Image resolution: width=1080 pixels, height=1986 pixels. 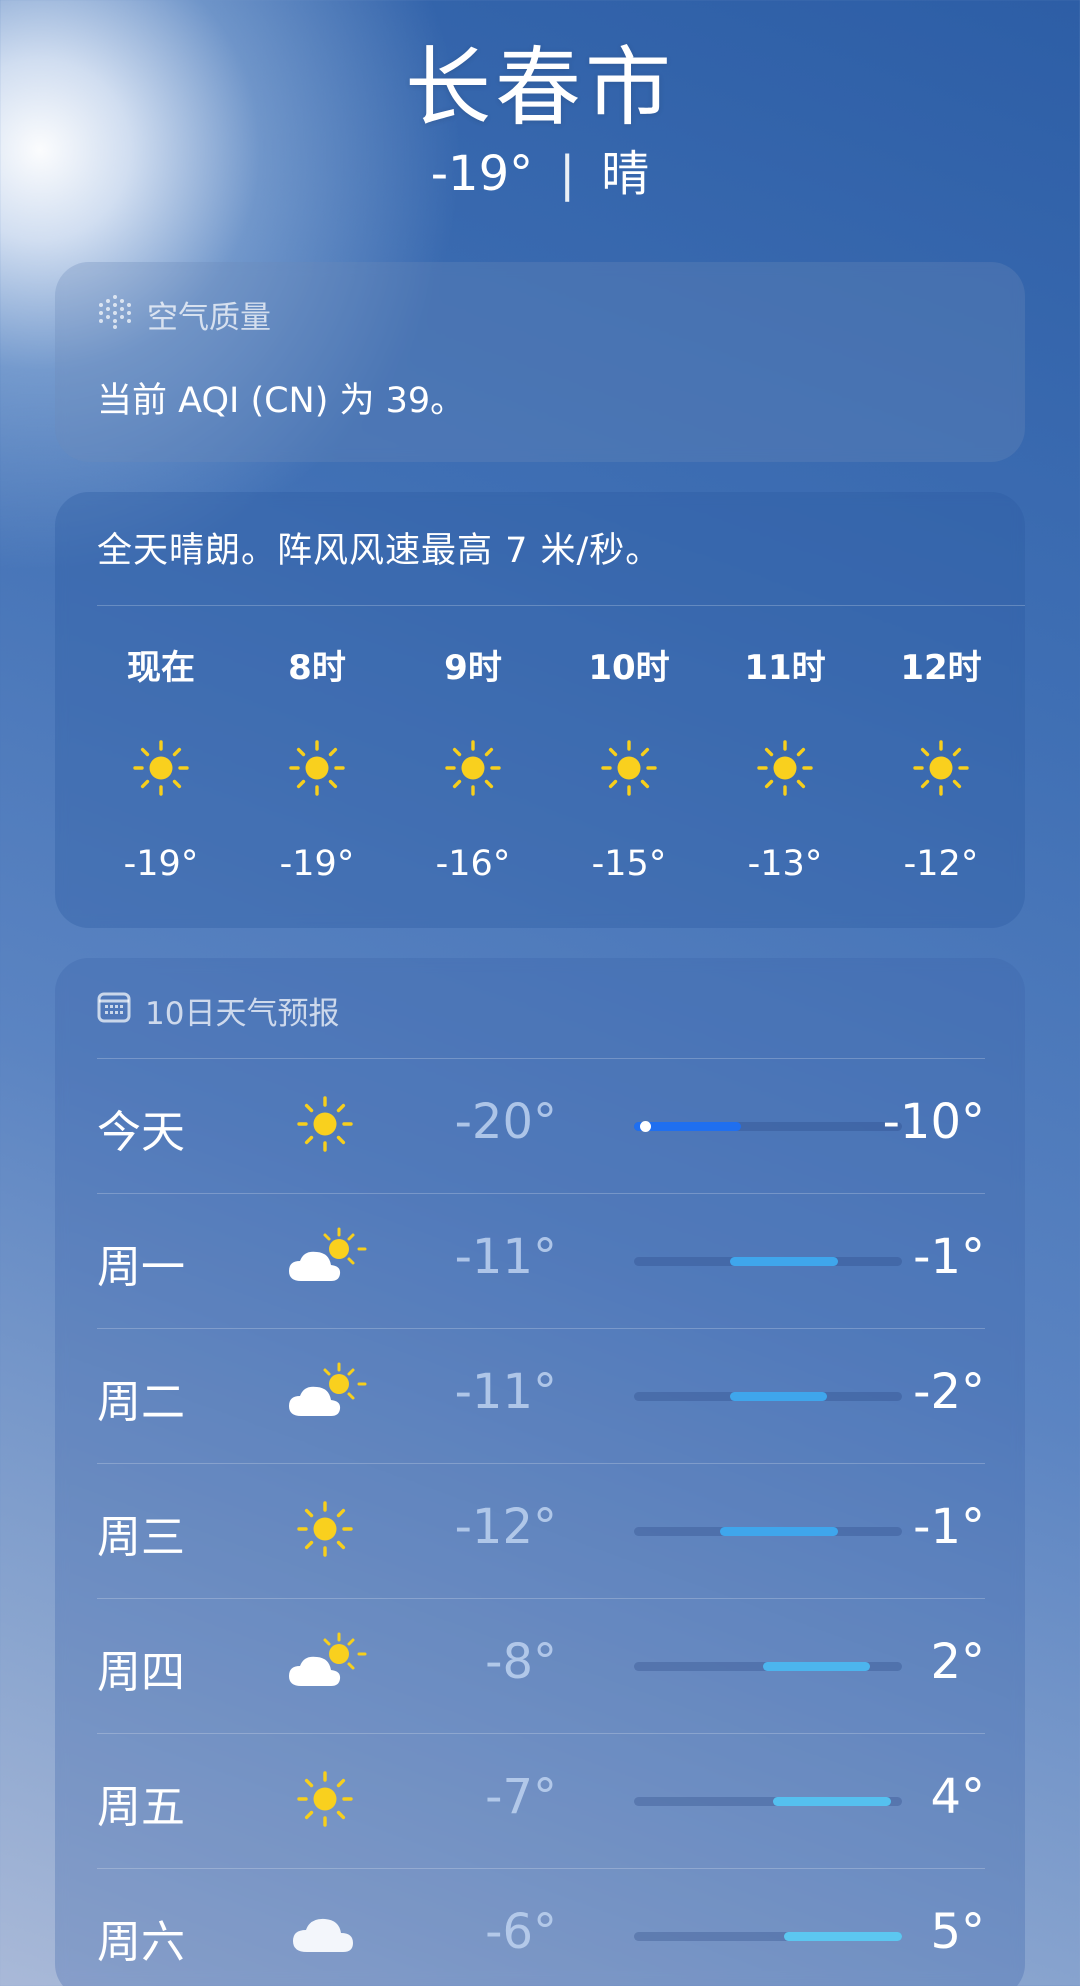 I want to click on city-name: 长春市, so click(x=540, y=88).